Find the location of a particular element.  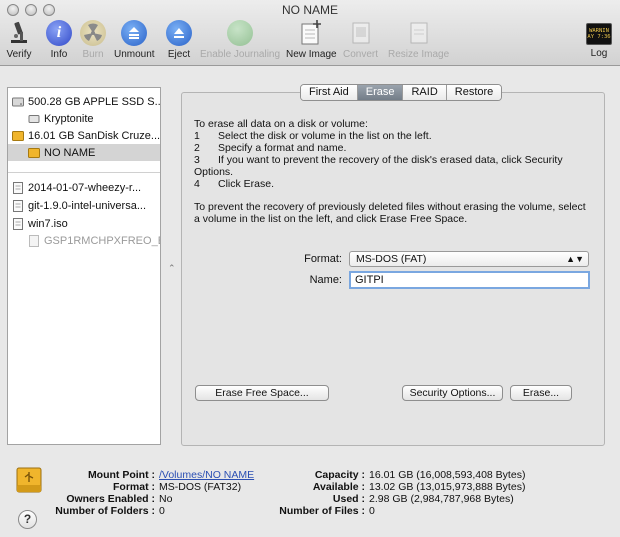

updown-arrows-icon: ▲▼ is located at coordinates (575, 259).